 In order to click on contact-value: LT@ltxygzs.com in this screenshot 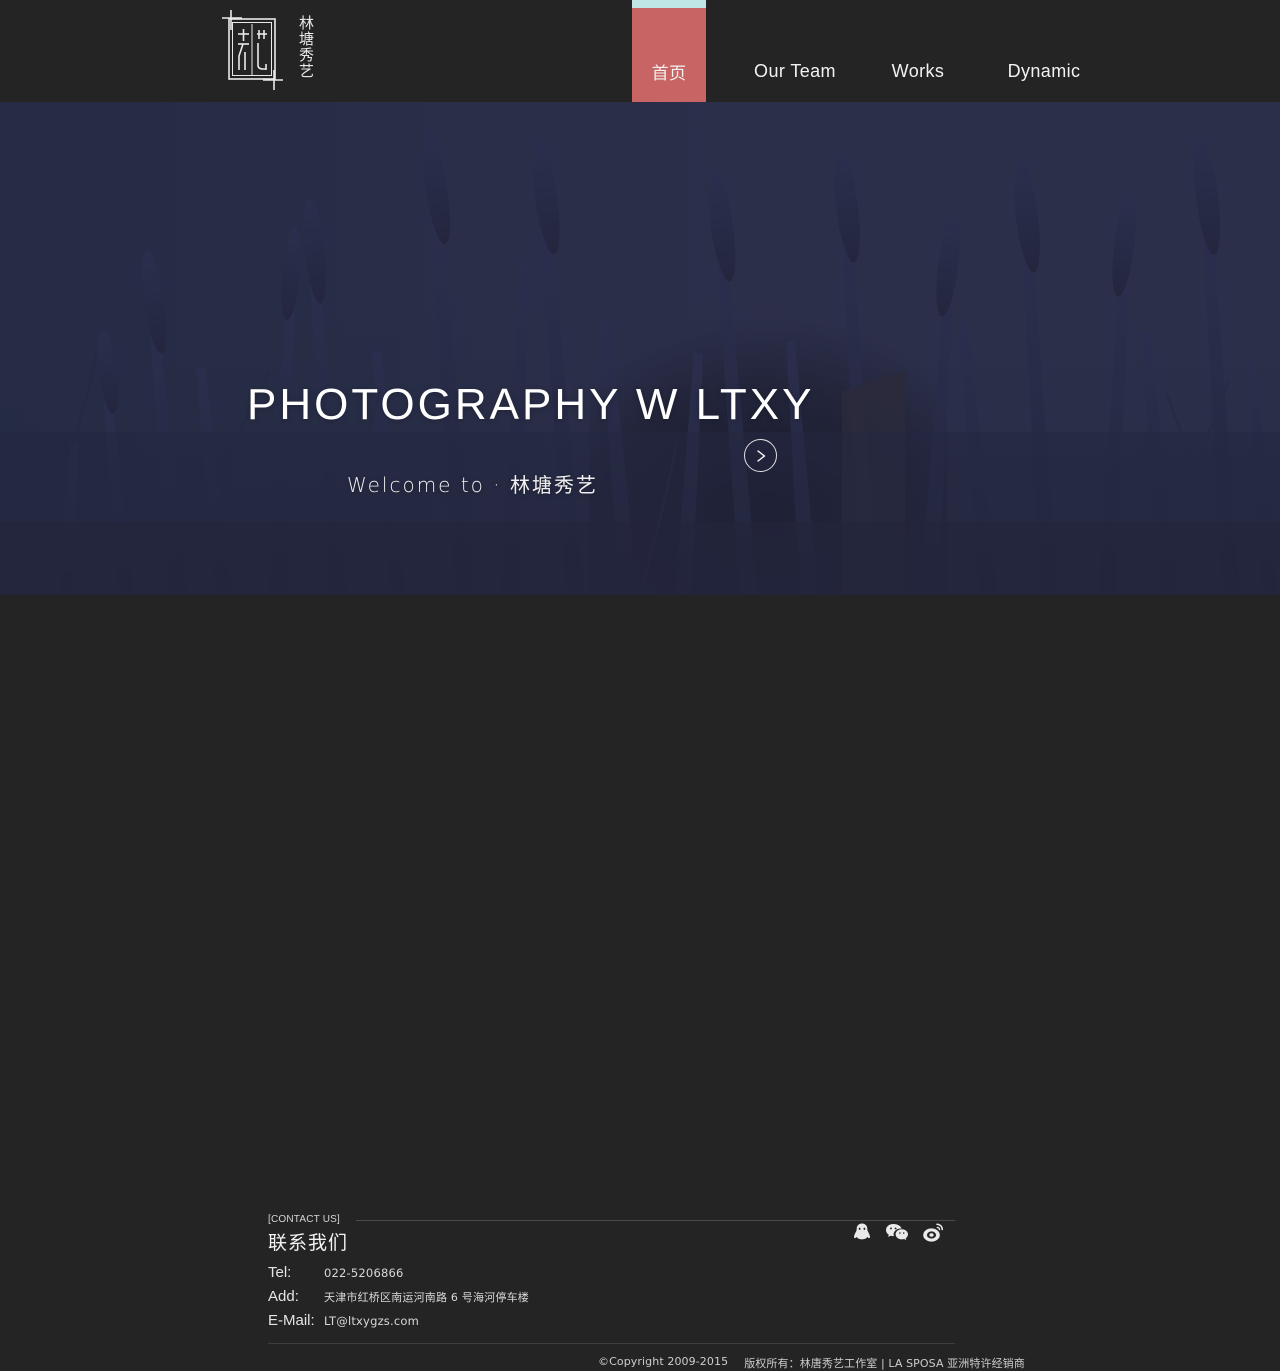, I will do `click(372, 1321)`.